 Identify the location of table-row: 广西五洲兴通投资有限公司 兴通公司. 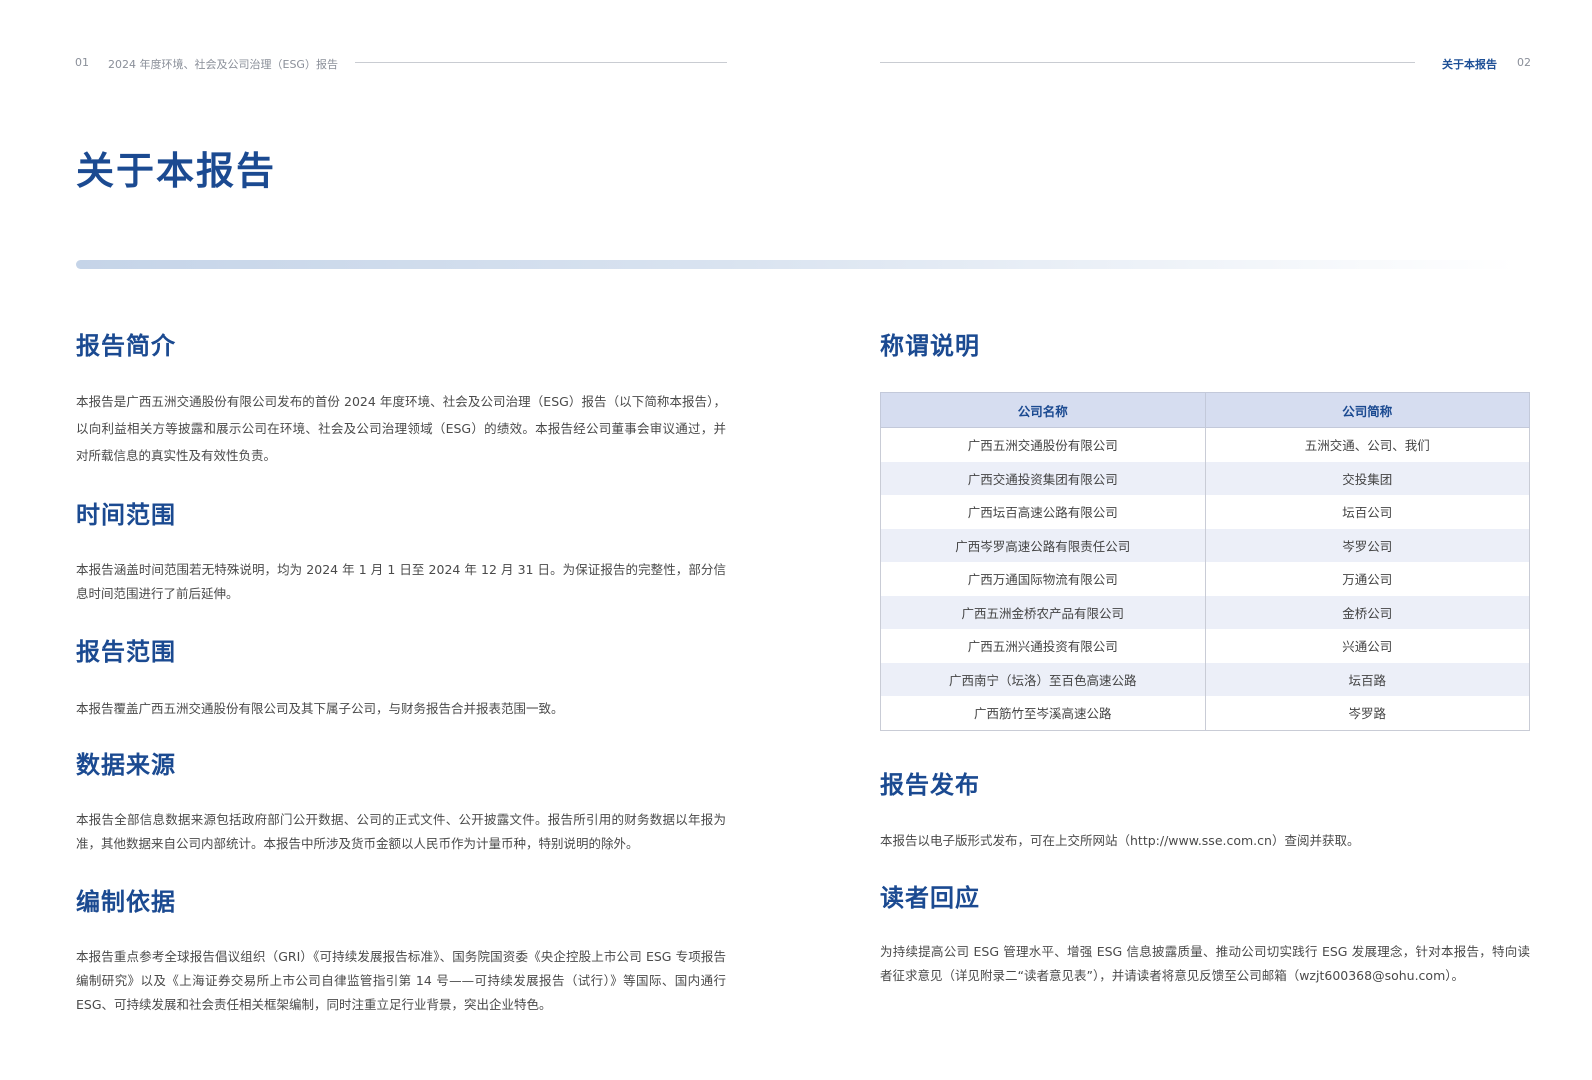
(1205, 646).